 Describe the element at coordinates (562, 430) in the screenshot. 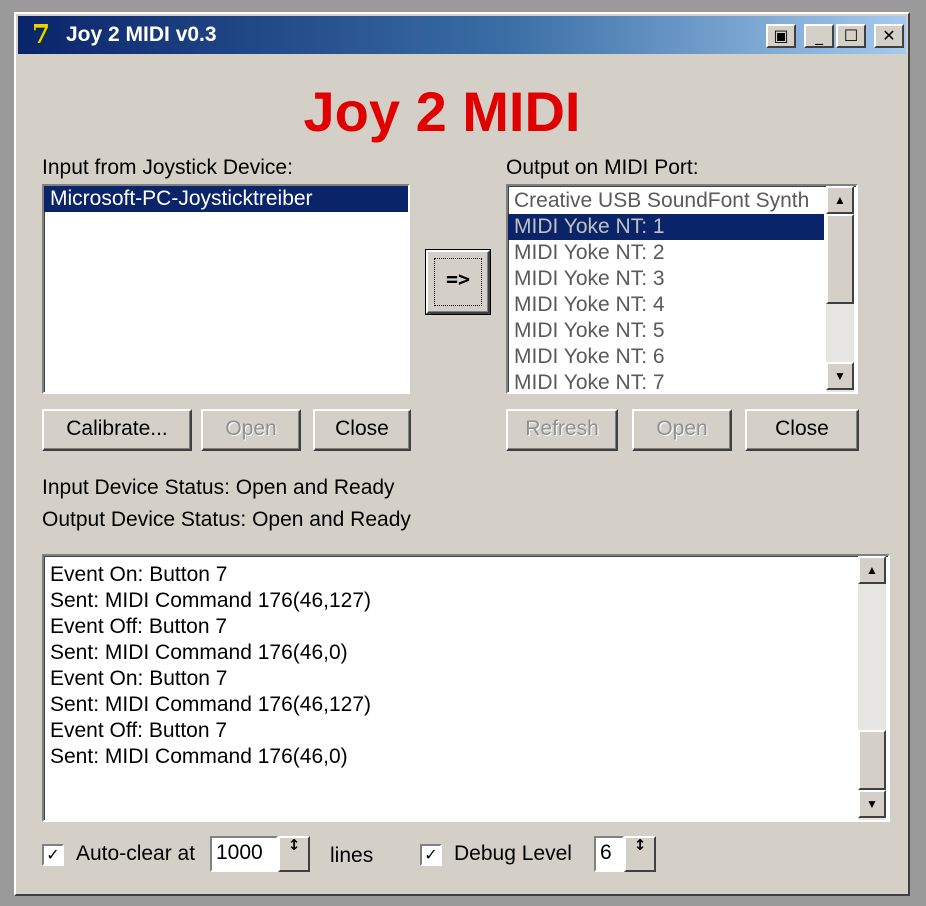

I see `refresh-button: Refresh` at that location.